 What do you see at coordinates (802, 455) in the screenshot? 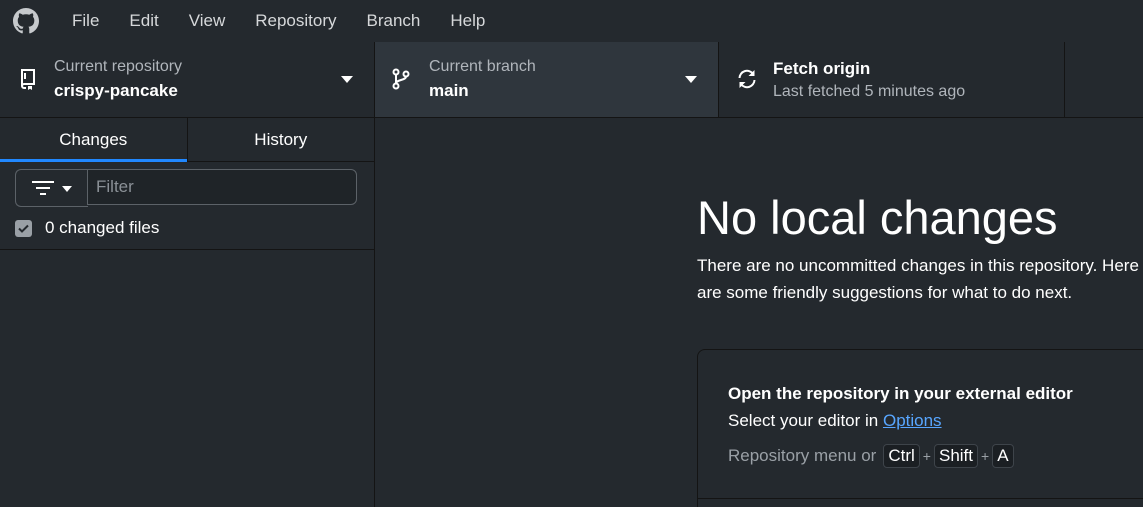
I see `shortcut-prefix: Repository menu or` at bounding box center [802, 455].